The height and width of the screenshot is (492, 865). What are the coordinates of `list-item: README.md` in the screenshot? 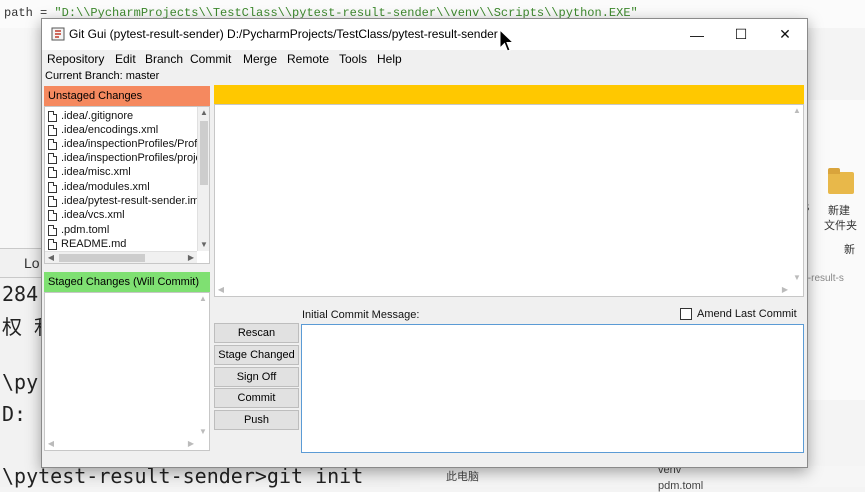 It's located at (122, 244).